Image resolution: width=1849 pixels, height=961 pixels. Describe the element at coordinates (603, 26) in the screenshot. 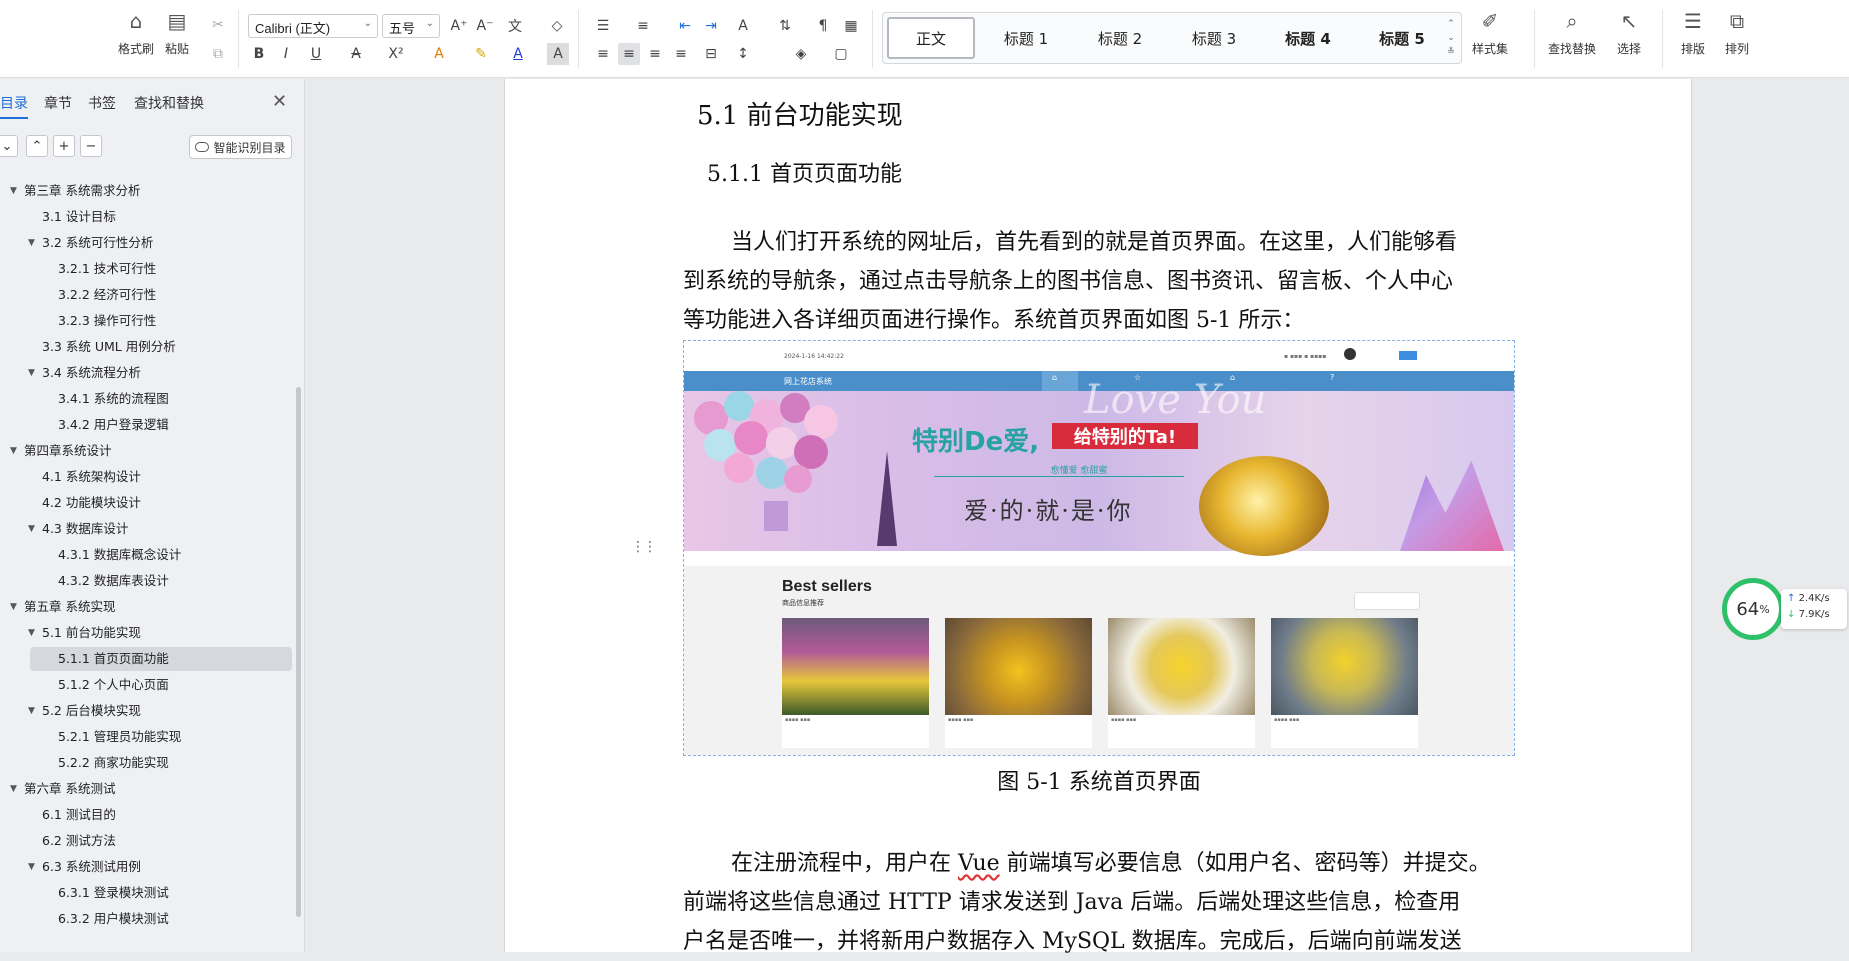

I see `bullets-icon: ☰` at that location.